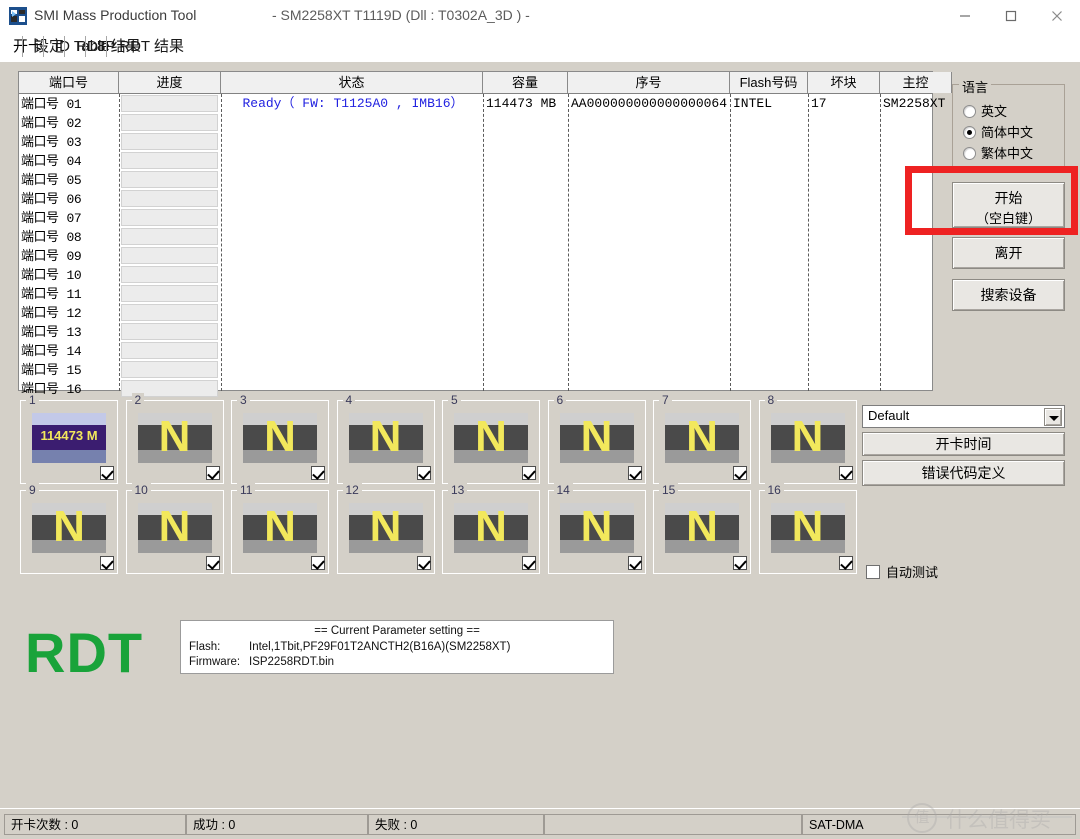 The width and height of the screenshot is (1080, 839). I want to click on device-tile: 7N, so click(702, 438).